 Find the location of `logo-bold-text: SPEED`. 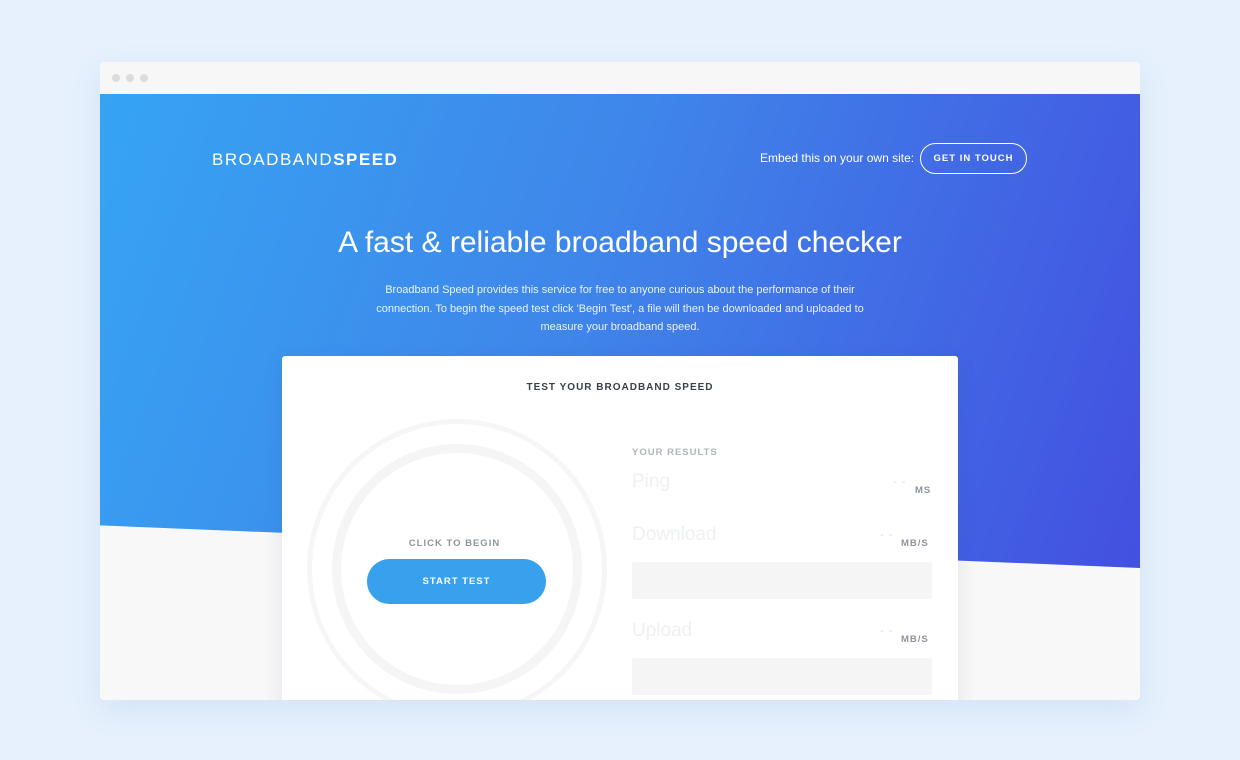

logo-bold-text: SPEED is located at coordinates (366, 159).